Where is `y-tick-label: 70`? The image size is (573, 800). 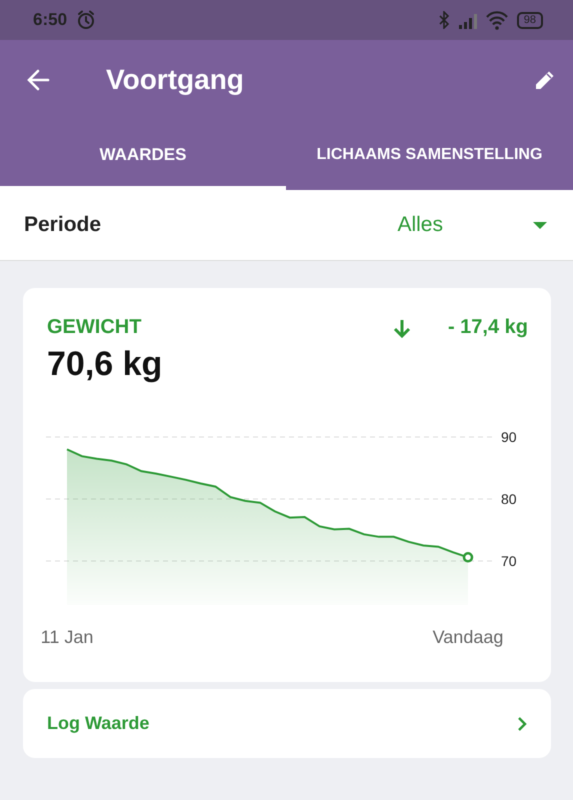 y-tick-label: 70 is located at coordinates (509, 561).